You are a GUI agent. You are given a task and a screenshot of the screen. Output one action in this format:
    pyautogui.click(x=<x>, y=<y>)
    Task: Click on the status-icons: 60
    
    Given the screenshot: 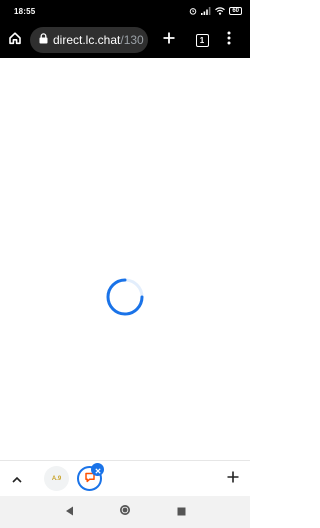 What is the action you would take?
    pyautogui.click(x=215, y=11)
    